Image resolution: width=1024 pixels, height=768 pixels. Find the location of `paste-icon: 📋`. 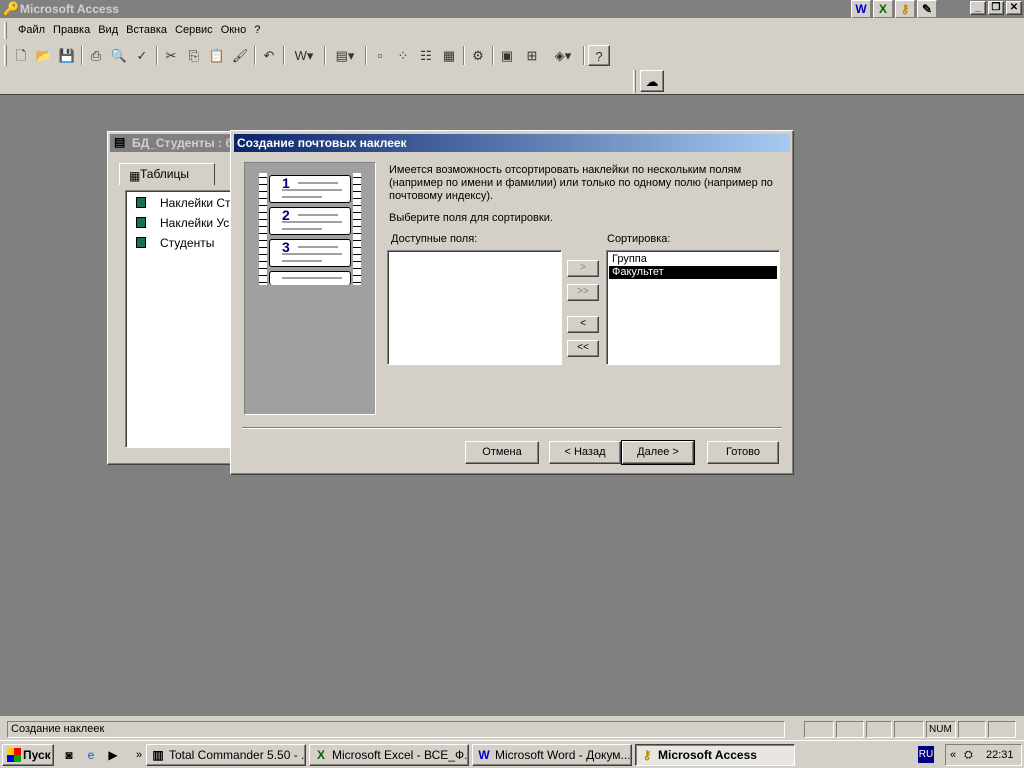

paste-icon: 📋 is located at coordinates (217, 55).